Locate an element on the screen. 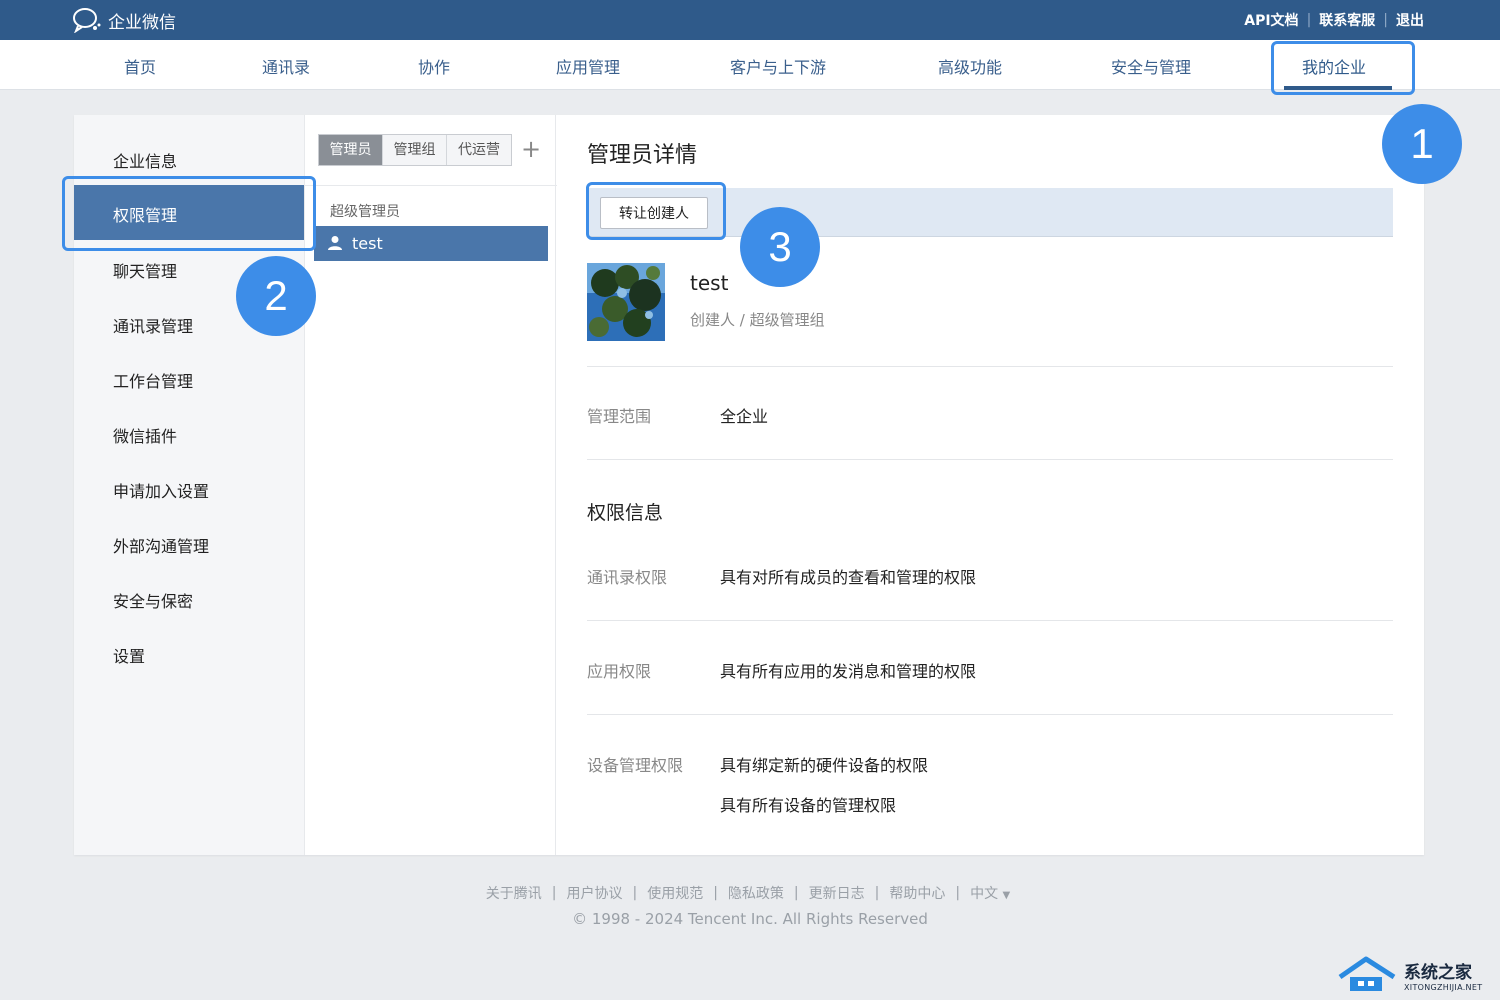  step-badge: 2 is located at coordinates (276, 296).